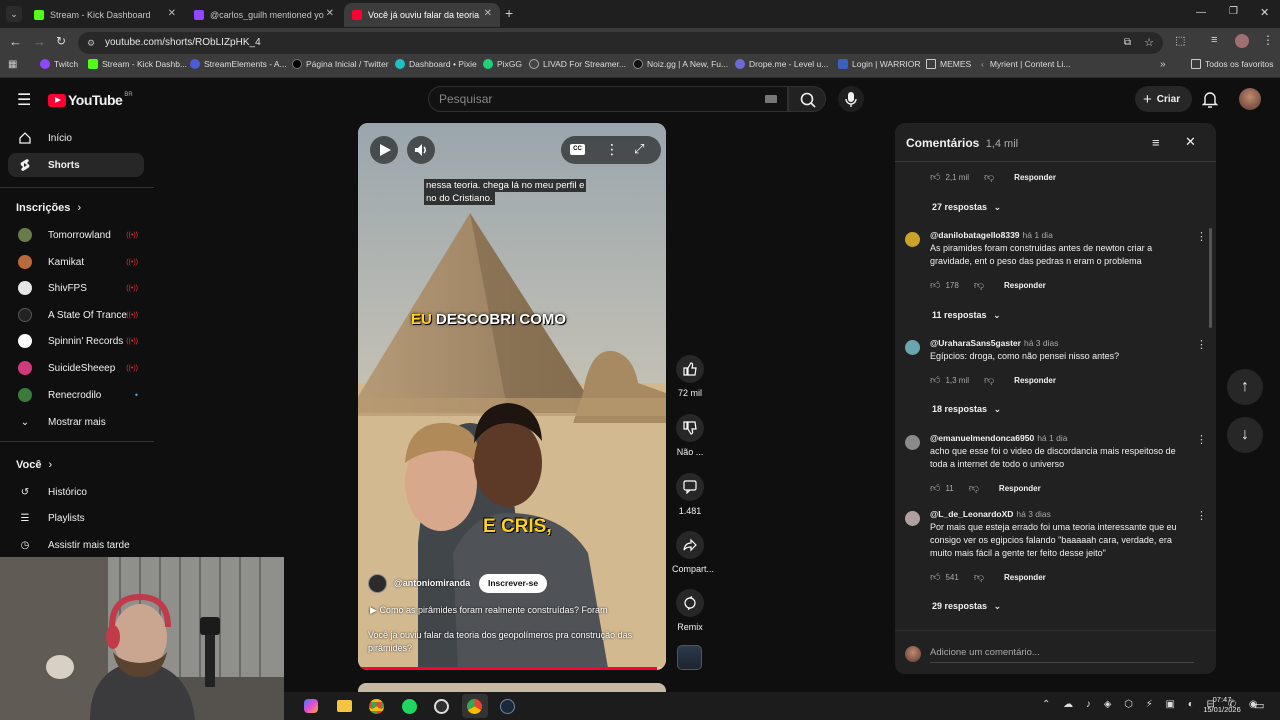 The image size is (1280, 720). What do you see at coordinates (994, 343) in the screenshot?
I see `comment-author: @UraharaSans5gaster há 3 dias` at bounding box center [994, 343].